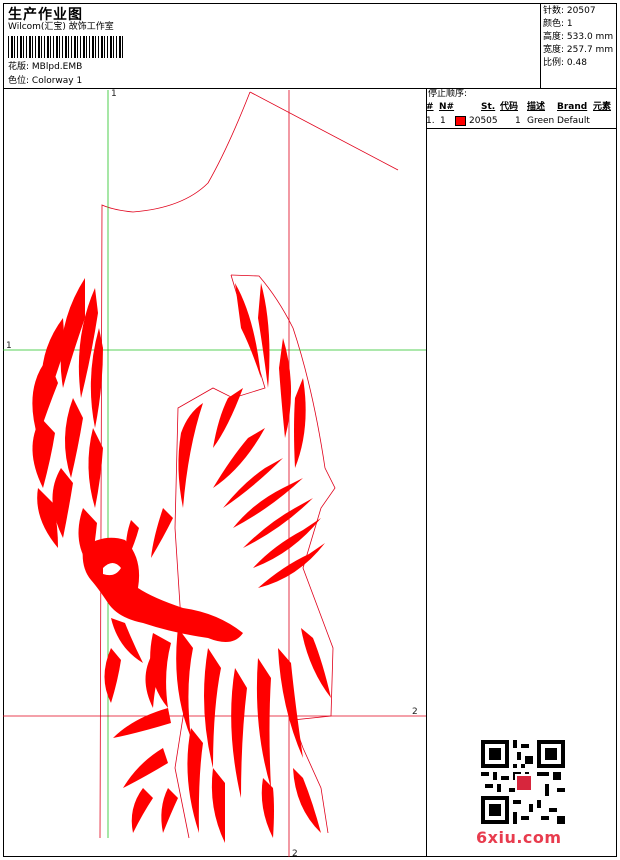 The height and width of the screenshot is (860, 620). What do you see at coordinates (509, 107) in the screenshot?
I see `col-code: 代码` at bounding box center [509, 107].